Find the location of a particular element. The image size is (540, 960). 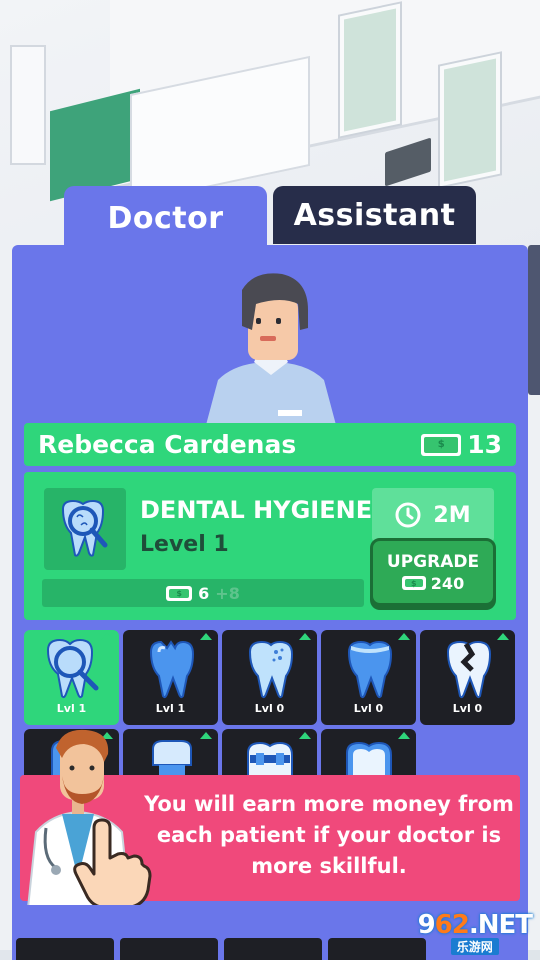

broken-tooth-icon is located at coordinates (468, 669).